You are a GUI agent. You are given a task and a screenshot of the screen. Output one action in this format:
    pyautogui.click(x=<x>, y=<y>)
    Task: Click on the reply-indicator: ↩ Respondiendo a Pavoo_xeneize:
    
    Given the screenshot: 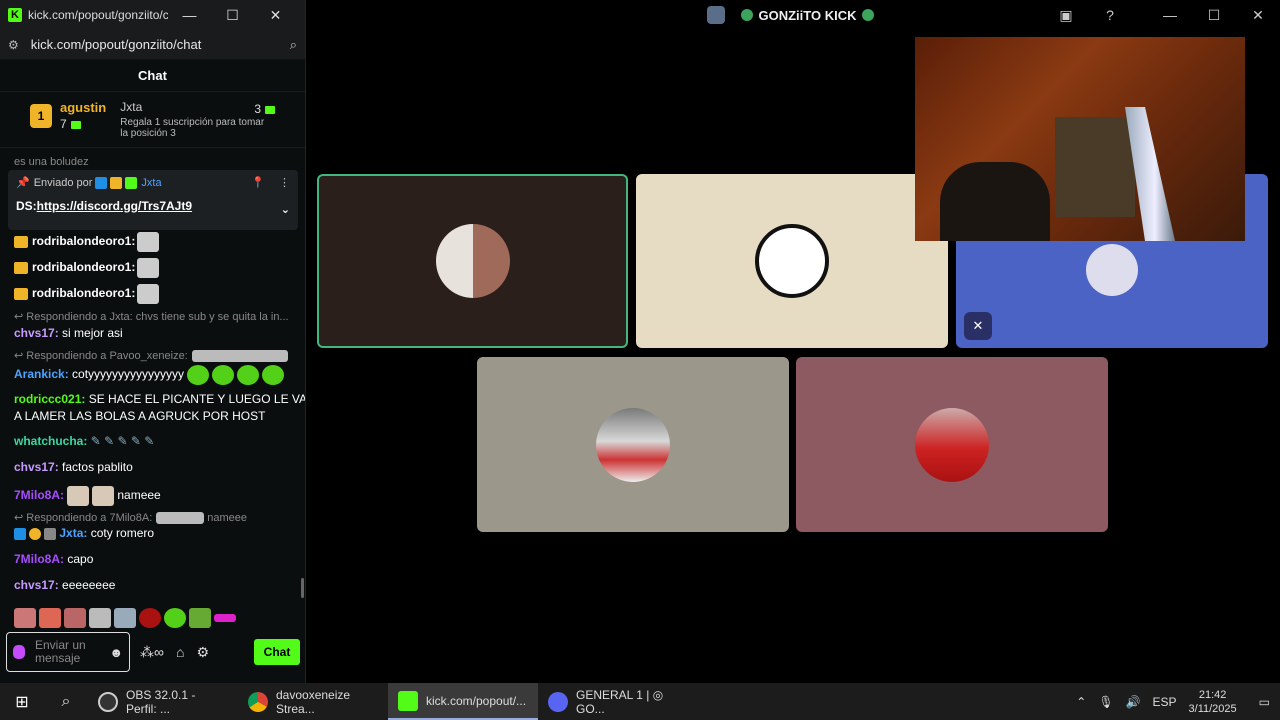 What is the action you would take?
    pyautogui.click(x=152, y=356)
    